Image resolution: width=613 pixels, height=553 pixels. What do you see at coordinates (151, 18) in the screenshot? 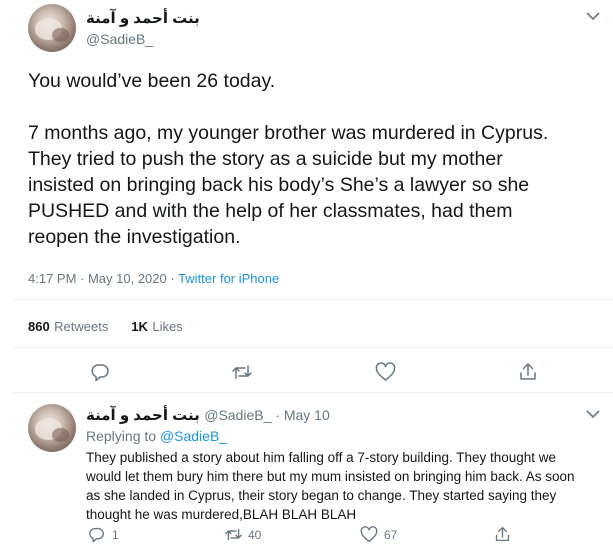
I see `main-author-name: بنت أحمد و آمنة` at bounding box center [151, 18].